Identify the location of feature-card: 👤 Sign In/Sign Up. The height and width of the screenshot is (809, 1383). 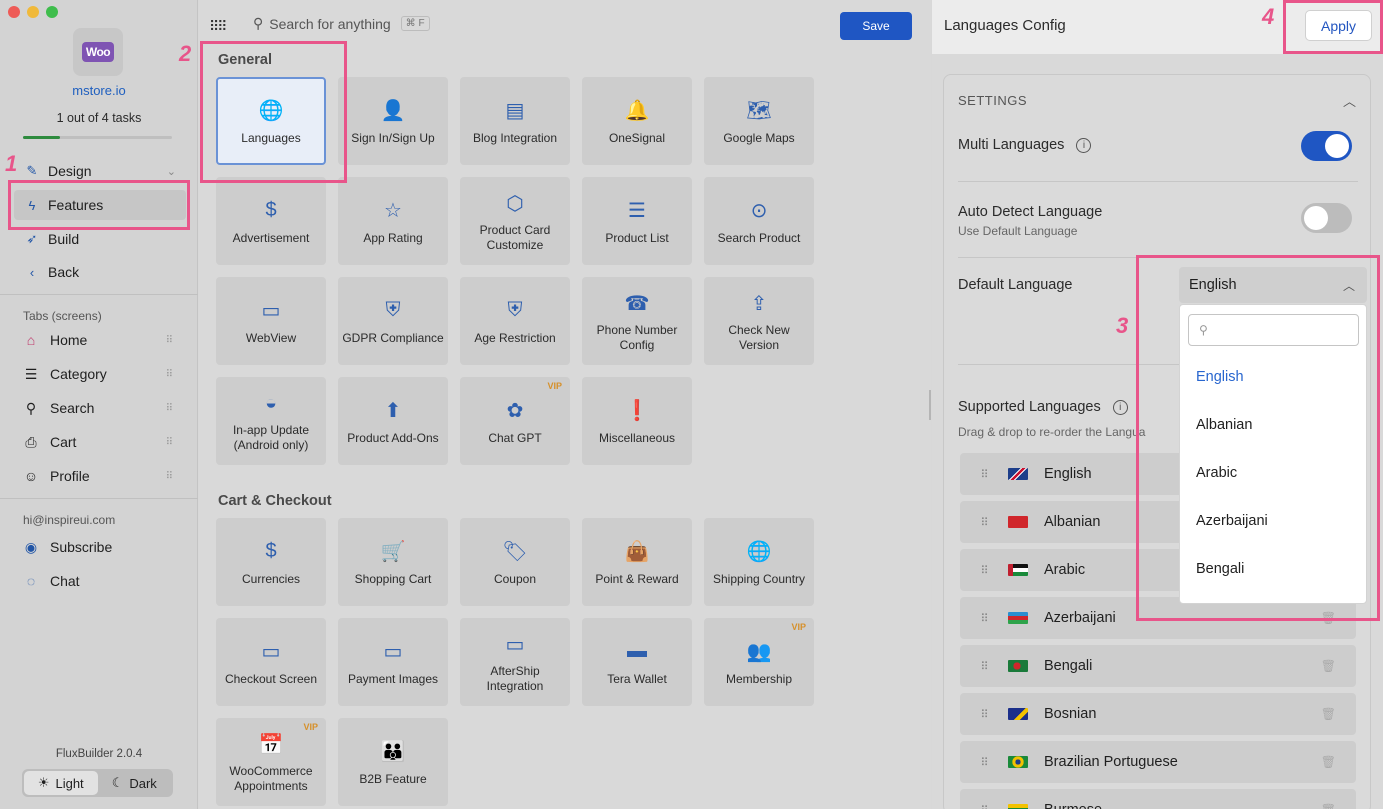
(393, 121).